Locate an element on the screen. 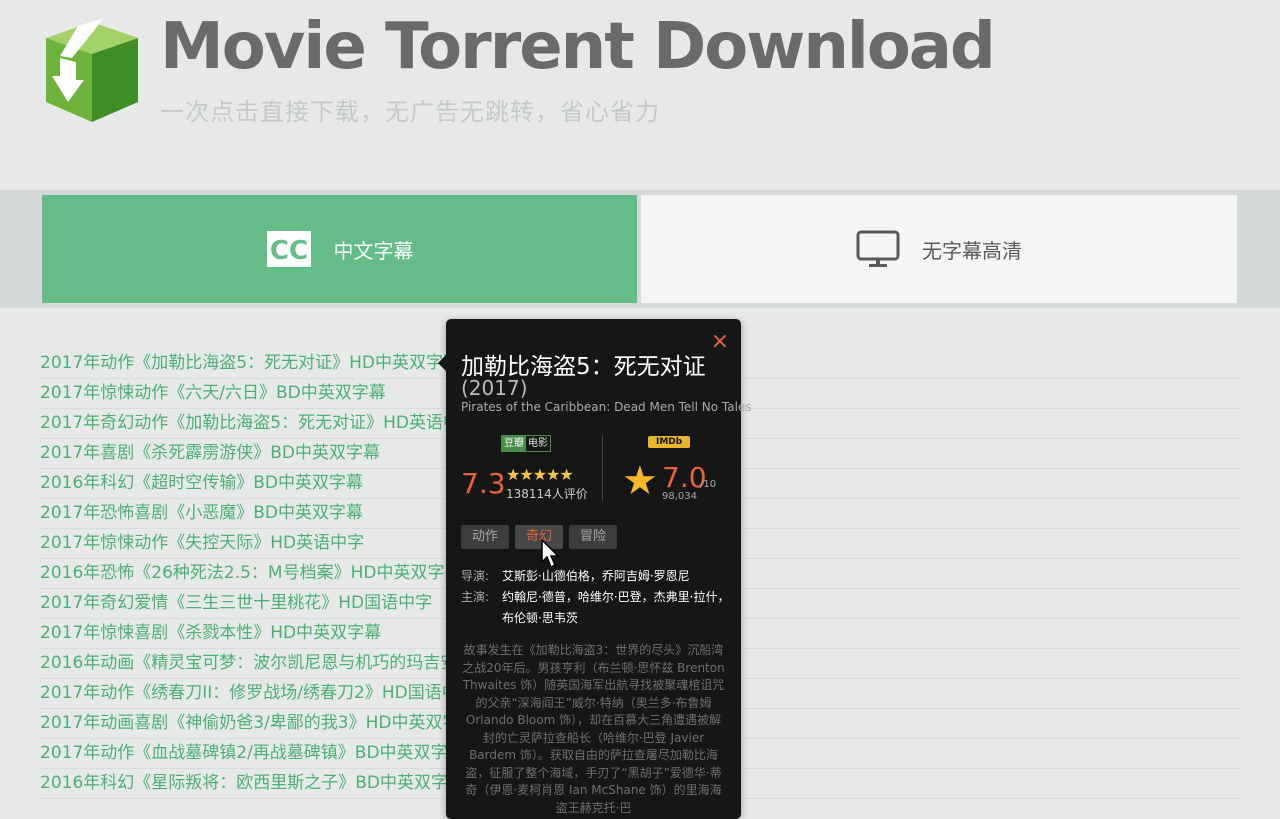 The height and width of the screenshot is (819, 1280). tab-hd-no-subtitles: 无字幕高清 is located at coordinates (939, 249).